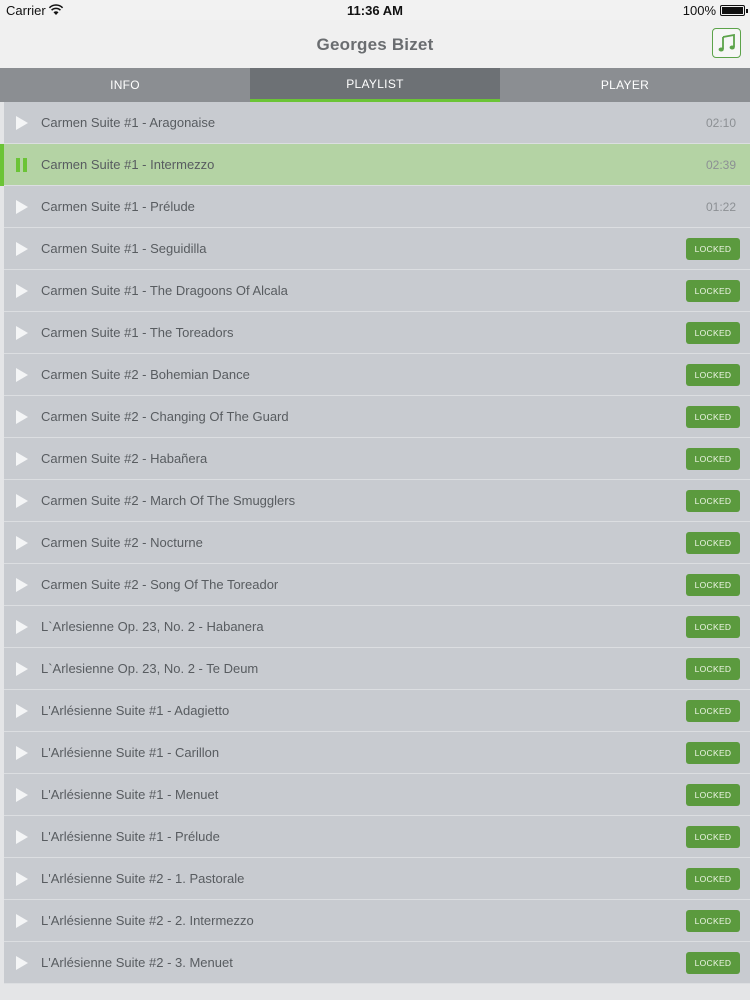 This screenshot has height=1000, width=750. I want to click on track-title: Carmen Suite #1 - Seguidilla, so click(124, 248).